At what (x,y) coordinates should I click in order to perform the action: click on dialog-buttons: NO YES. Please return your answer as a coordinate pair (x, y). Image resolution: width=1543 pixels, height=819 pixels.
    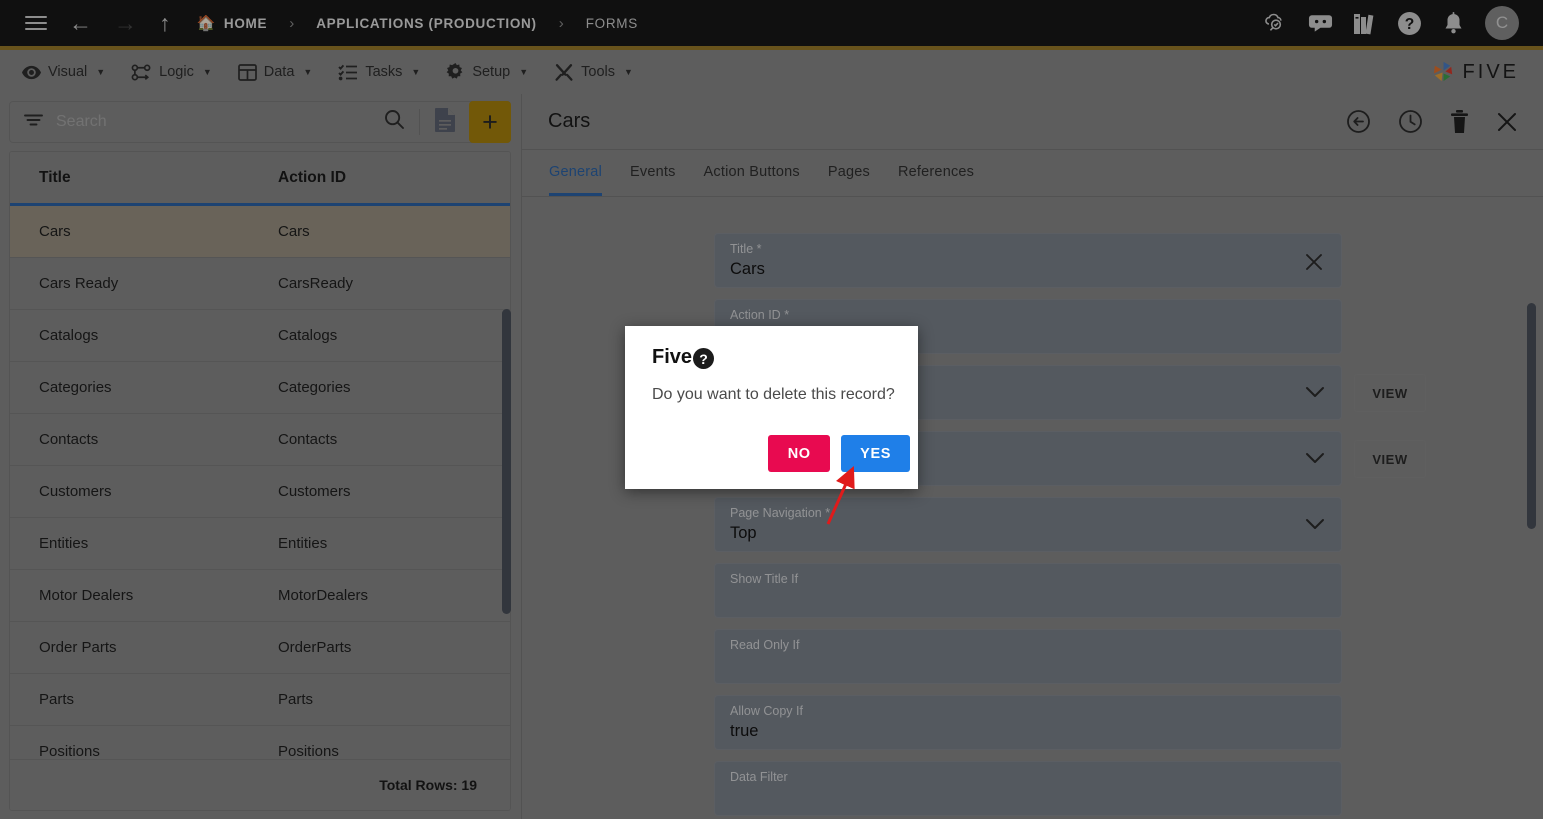
    Looking at the image, I should click on (839, 453).